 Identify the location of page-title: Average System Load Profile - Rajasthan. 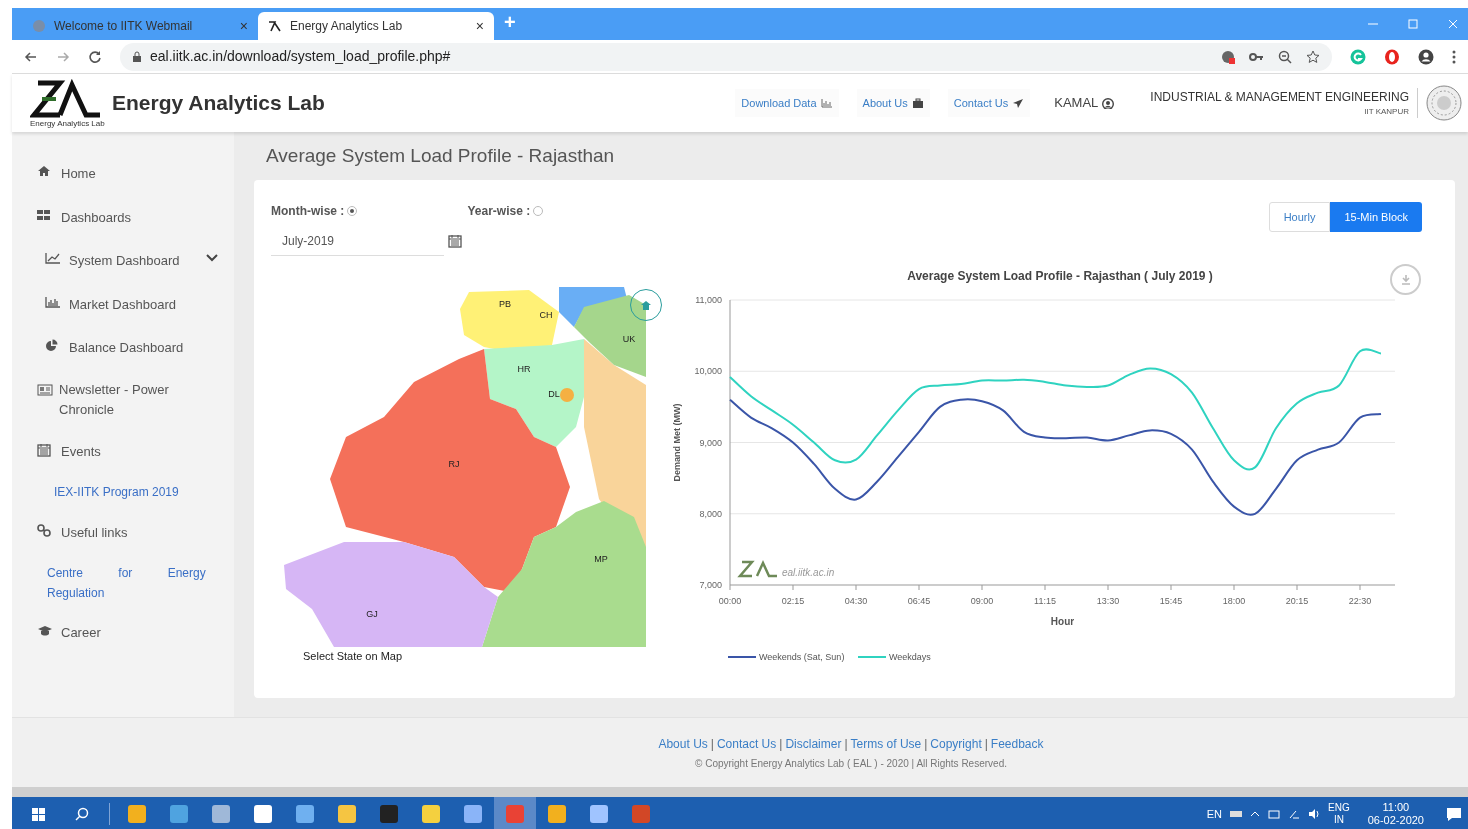
(441, 155).